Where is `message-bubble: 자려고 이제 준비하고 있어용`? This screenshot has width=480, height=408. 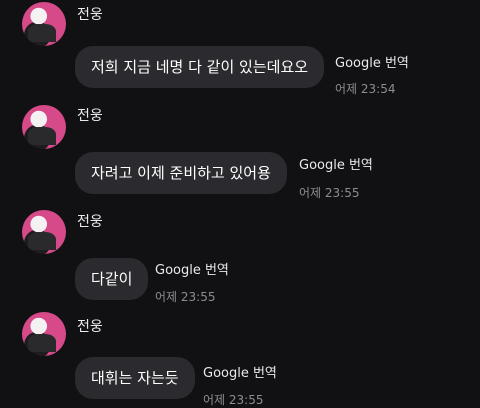 message-bubble: 자려고 이제 준비하고 있어용 is located at coordinates (181, 173).